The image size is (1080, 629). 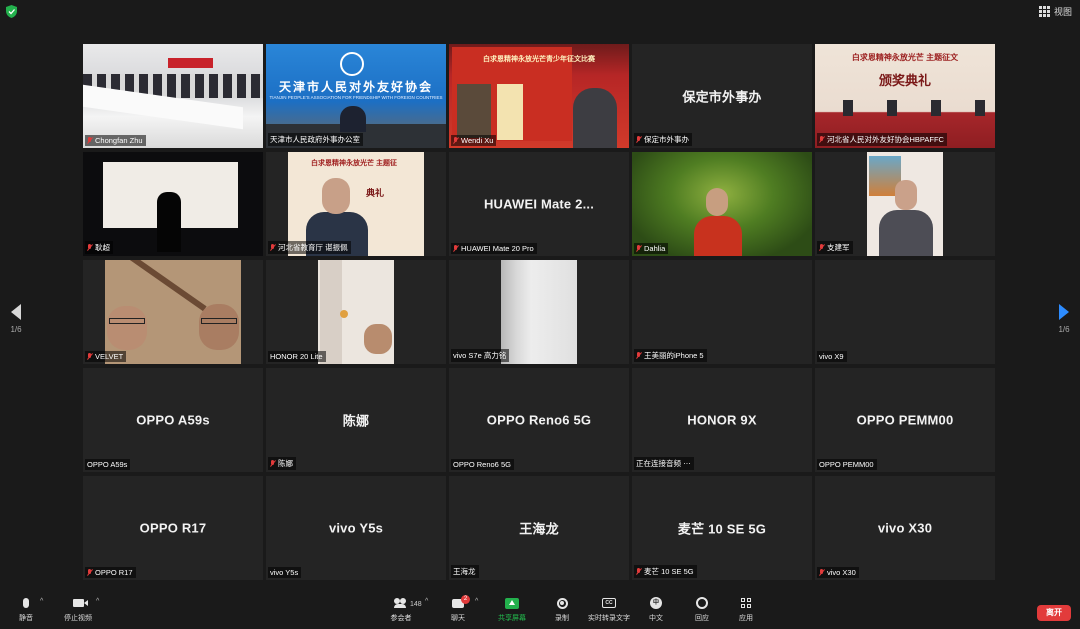 What do you see at coordinates (539, 420) in the screenshot?
I see `participant-tile-oppo-reno6: OPPO Reno6 5G OPPO Reno6 5G` at bounding box center [539, 420].